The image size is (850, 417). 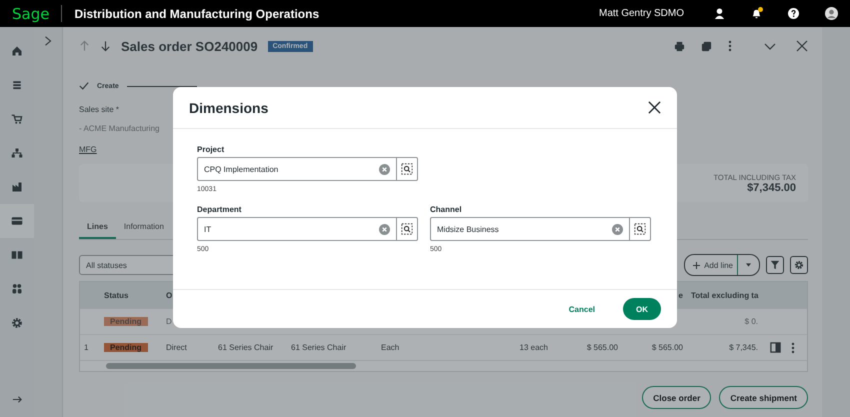 What do you see at coordinates (763, 397) in the screenshot?
I see `footer-button: Create shipment` at bounding box center [763, 397].